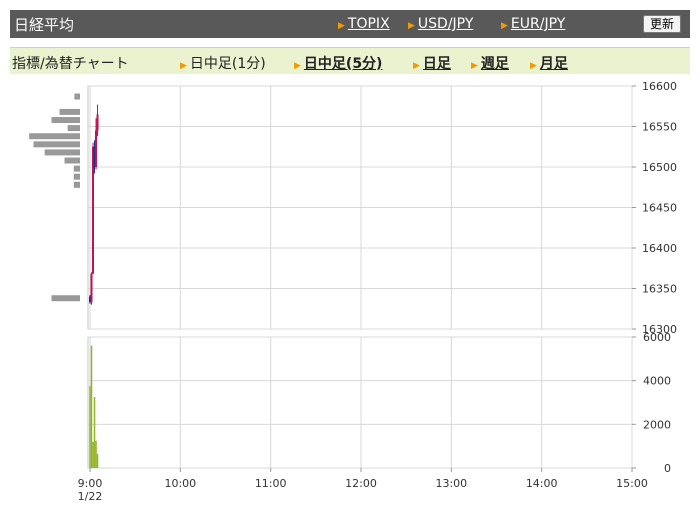 The image size is (700, 524). Describe the element at coordinates (657, 424) in the screenshot. I see `volume-tick-label: 2000` at that location.